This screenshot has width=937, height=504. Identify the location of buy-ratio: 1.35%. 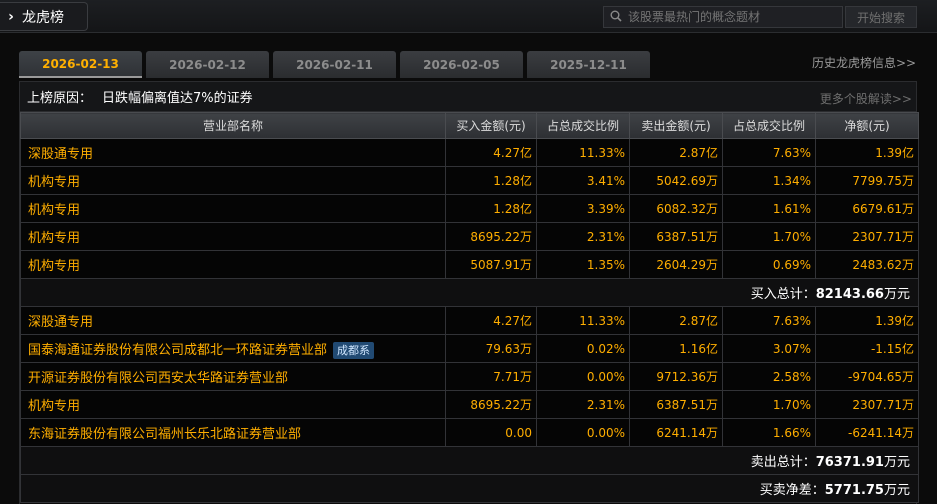
(583, 264).